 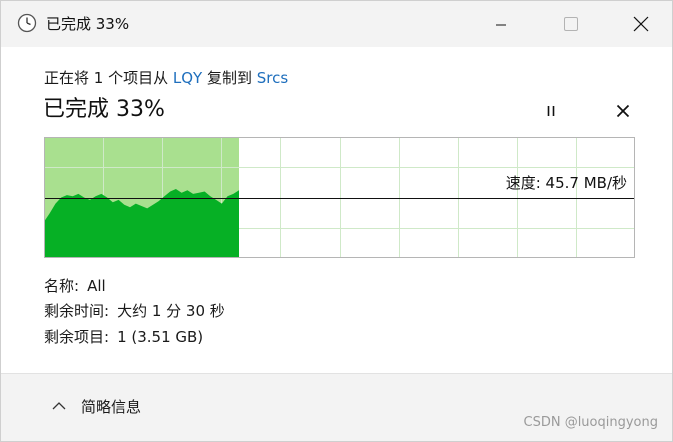 What do you see at coordinates (591, 422) in the screenshot?
I see `watermark-text: CSDN @luoqingyong` at bounding box center [591, 422].